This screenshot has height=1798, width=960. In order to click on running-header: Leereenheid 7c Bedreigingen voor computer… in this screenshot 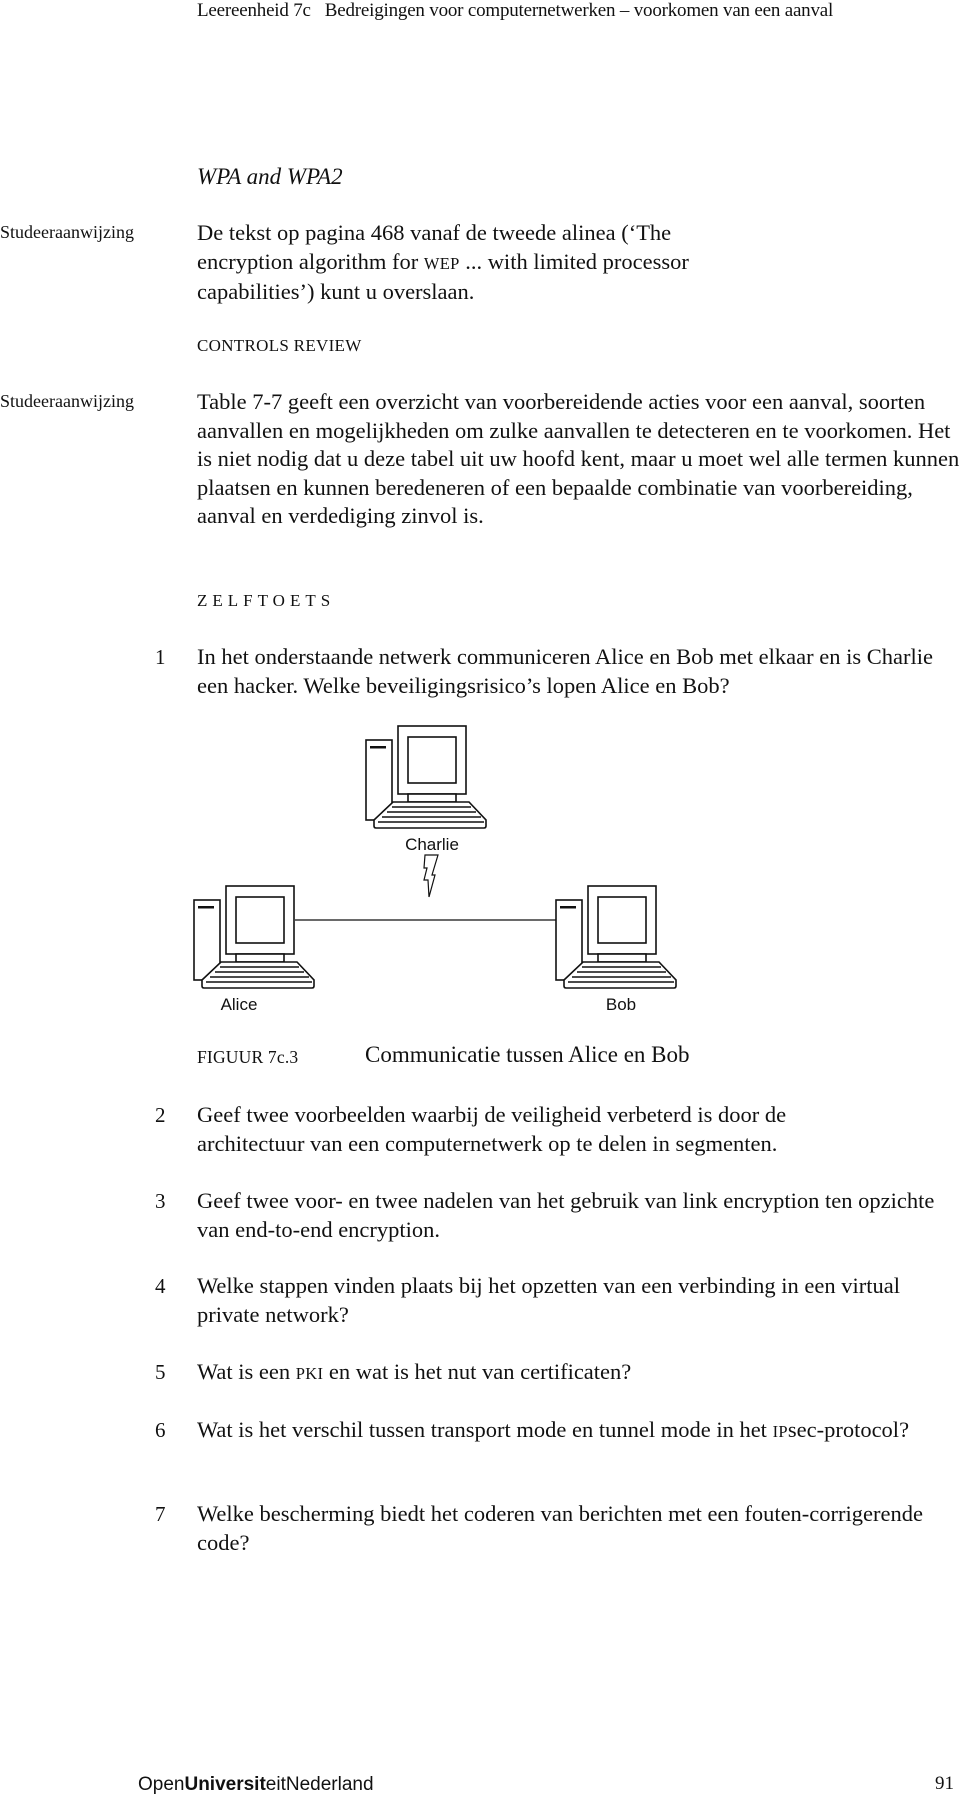, I will do `click(515, 11)`.